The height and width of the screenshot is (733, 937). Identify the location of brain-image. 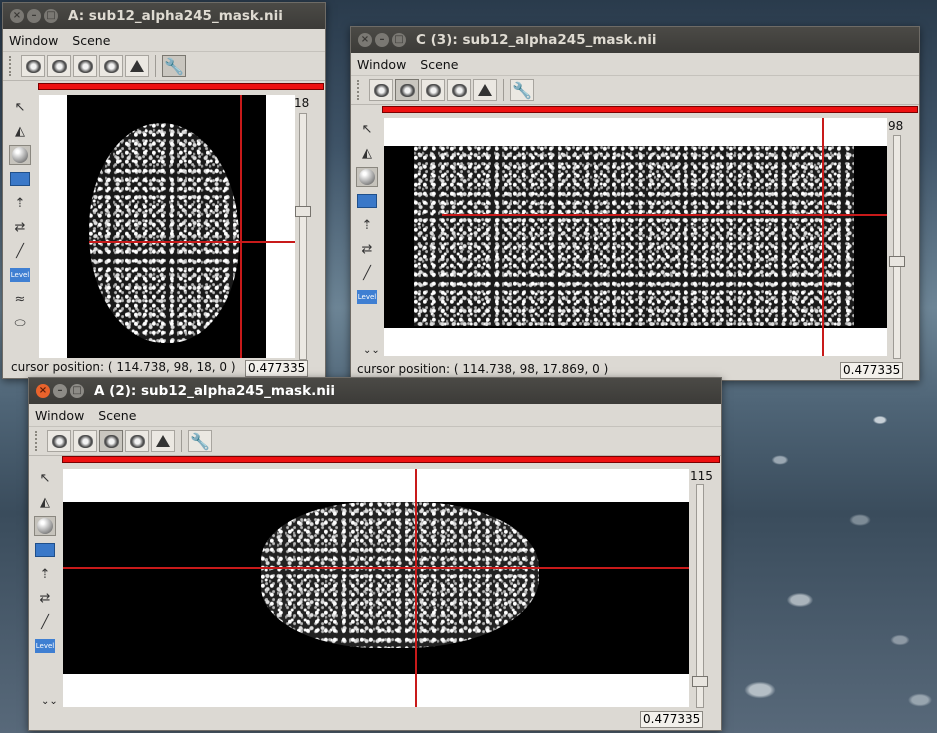
(400, 575).